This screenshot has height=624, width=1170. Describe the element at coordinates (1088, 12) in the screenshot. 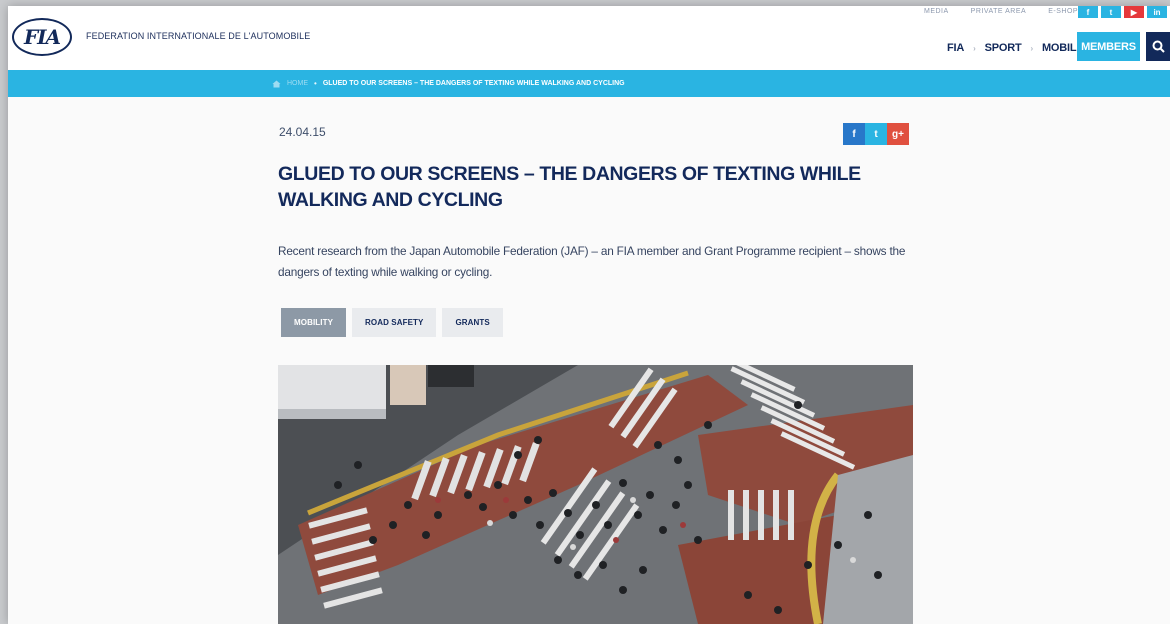

I see `facebook-icon: f` at that location.